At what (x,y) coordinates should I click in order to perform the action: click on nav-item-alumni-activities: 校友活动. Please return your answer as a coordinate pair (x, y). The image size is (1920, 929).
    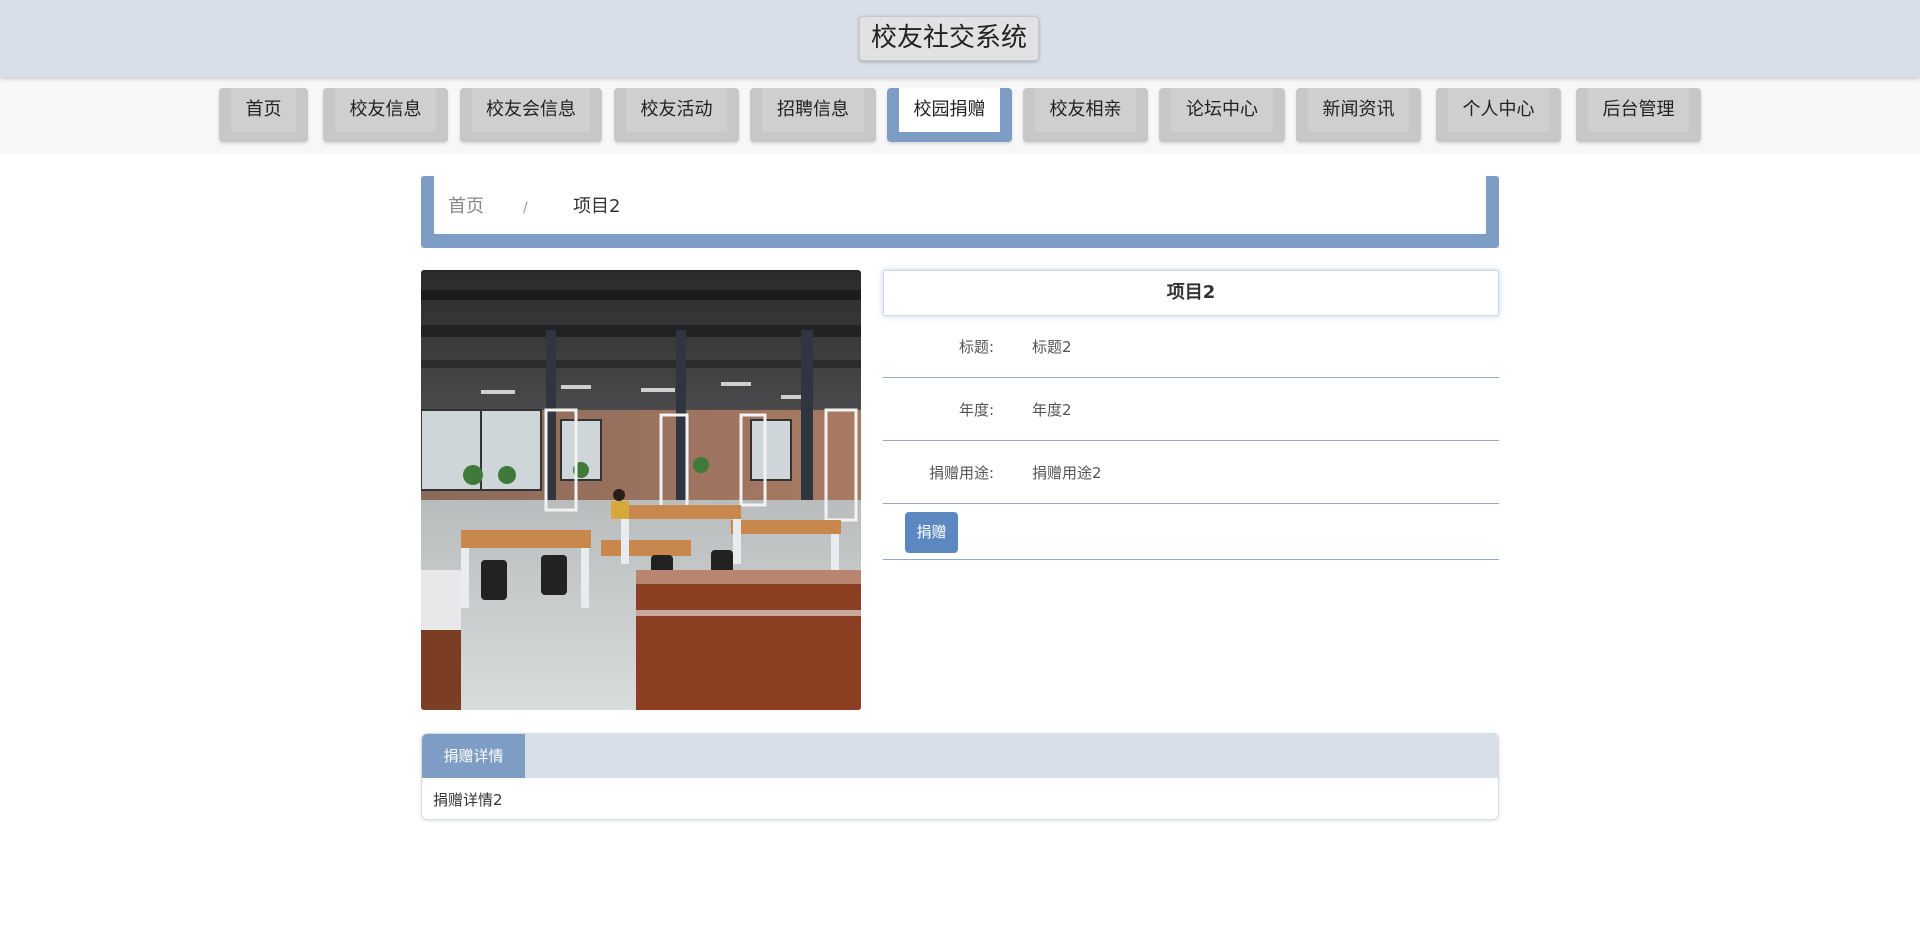
    Looking at the image, I should click on (676, 115).